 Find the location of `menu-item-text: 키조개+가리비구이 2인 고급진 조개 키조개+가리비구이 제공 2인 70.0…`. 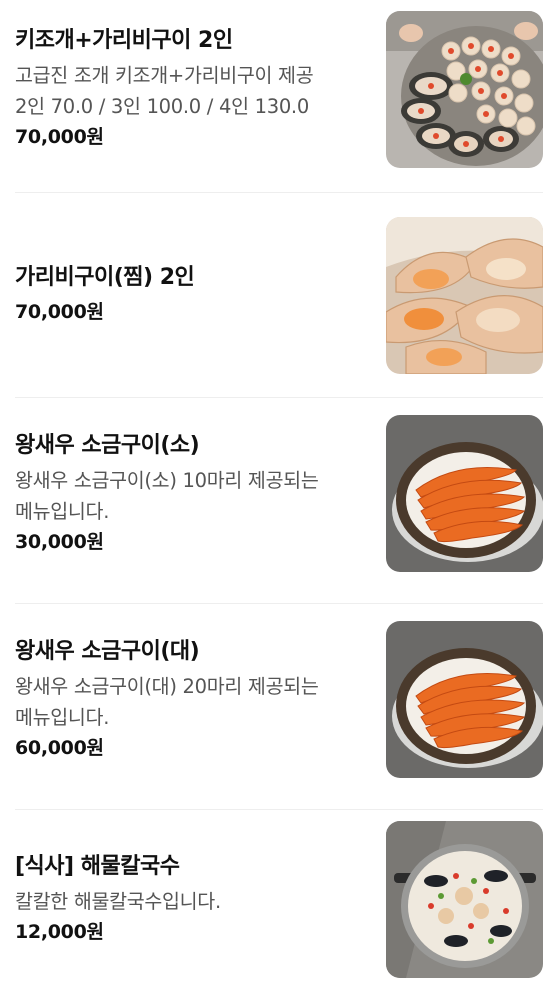

menu-item-text: 키조개+가리비구이 2인 고급진 조개 키조개+가리비구이 제공 2인 70.0… is located at coordinates (200, 89).